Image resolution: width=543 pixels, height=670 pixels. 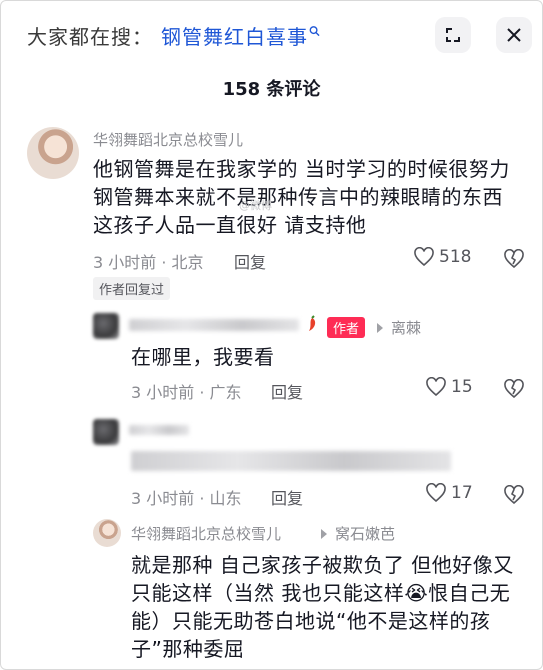 I want to click on like-count: 518, so click(x=455, y=257).